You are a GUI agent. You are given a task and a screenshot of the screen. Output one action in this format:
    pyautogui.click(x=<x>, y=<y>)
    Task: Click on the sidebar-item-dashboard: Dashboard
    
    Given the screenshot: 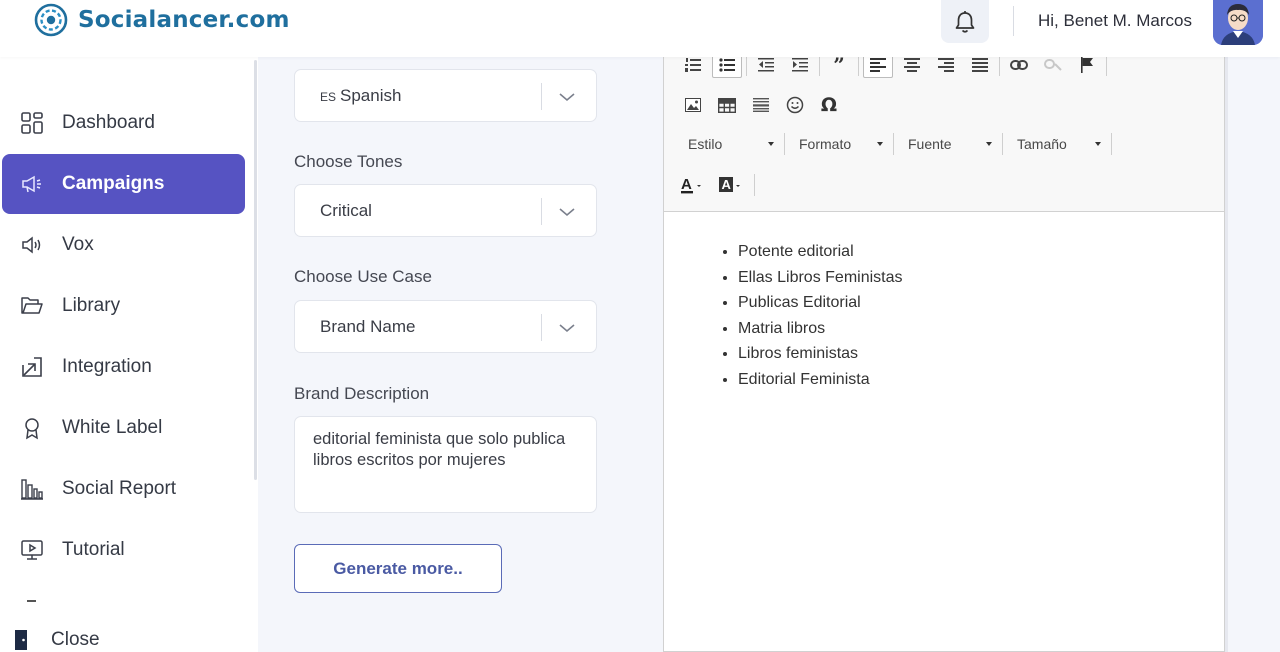 What is the action you would take?
    pyautogui.click(x=123, y=123)
    